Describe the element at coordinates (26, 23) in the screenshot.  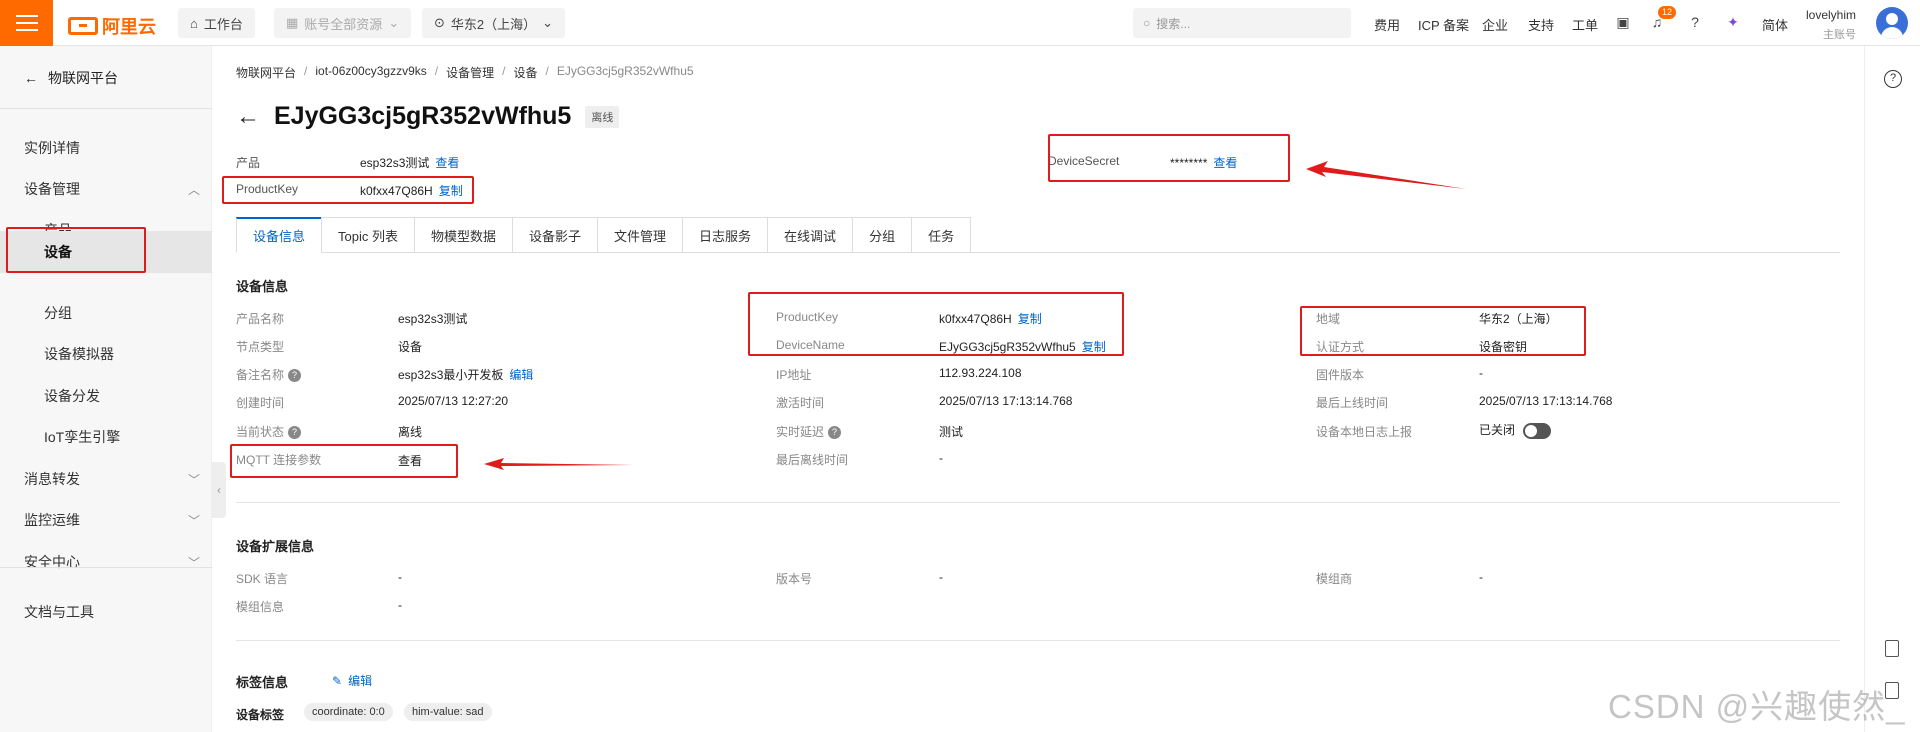
I see `menu-icon` at that location.